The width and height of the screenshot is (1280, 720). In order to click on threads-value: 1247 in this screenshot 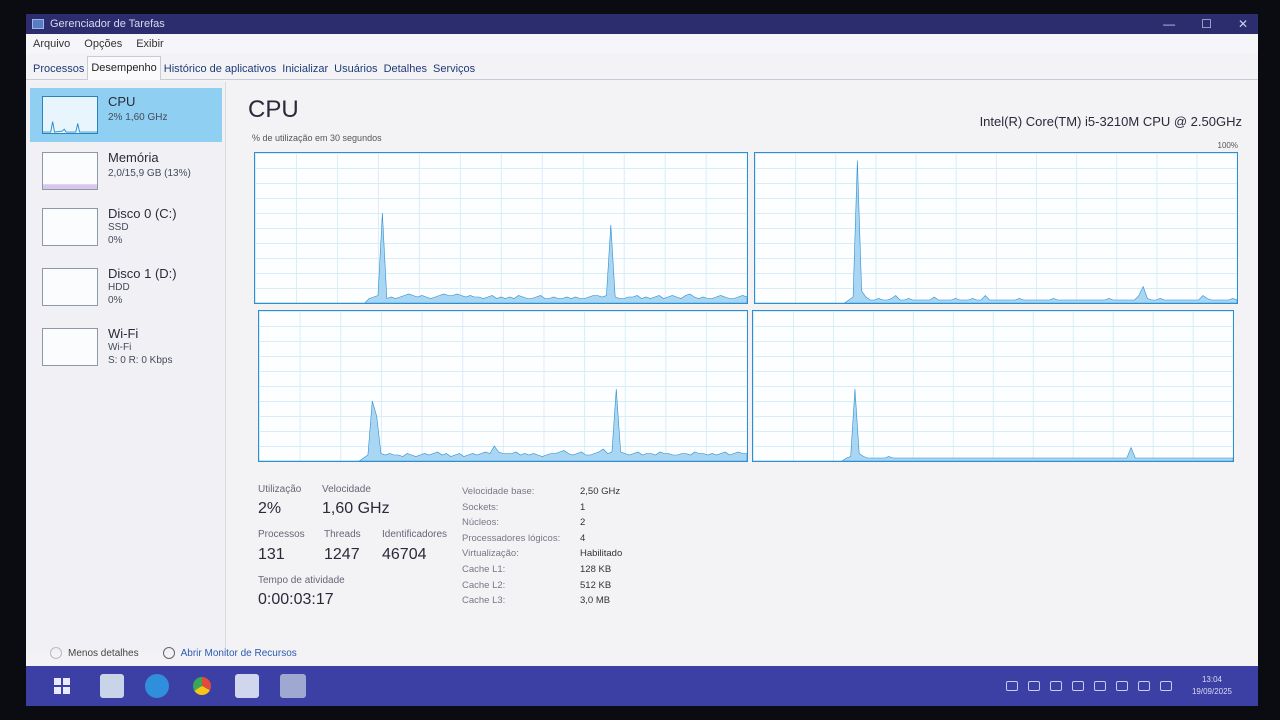, I will do `click(342, 554)`.